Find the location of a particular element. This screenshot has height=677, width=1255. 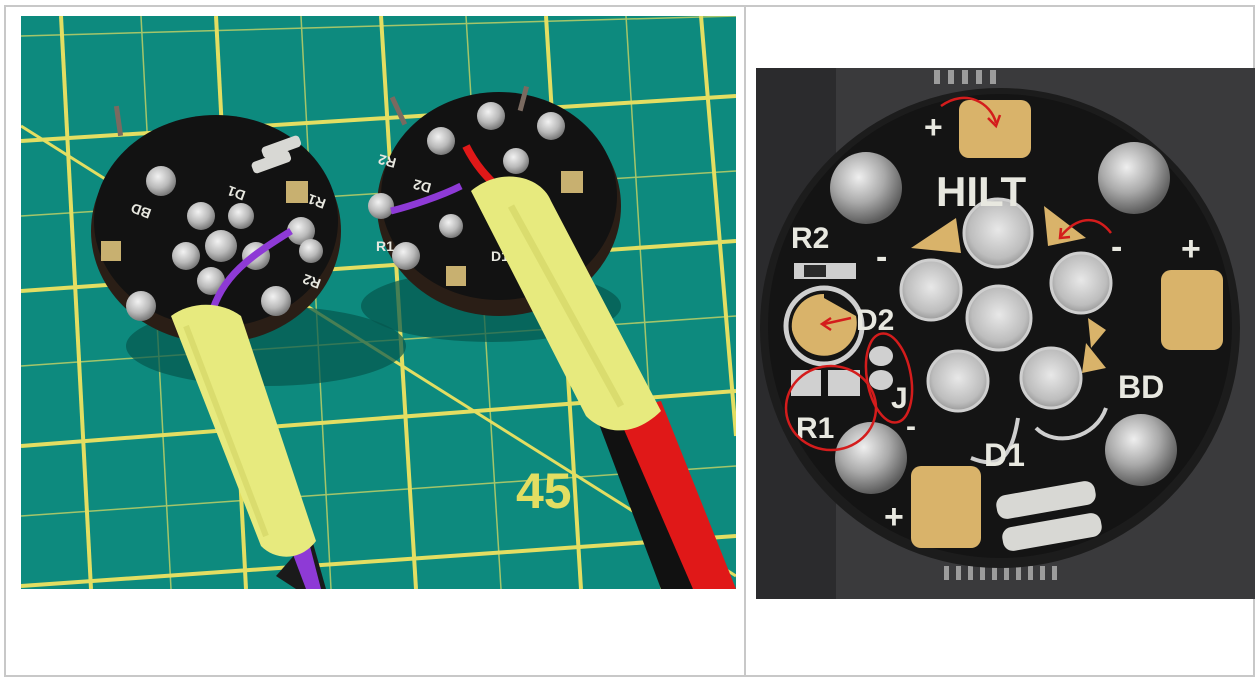

silk-minus-left: - is located at coordinates (881, 257).